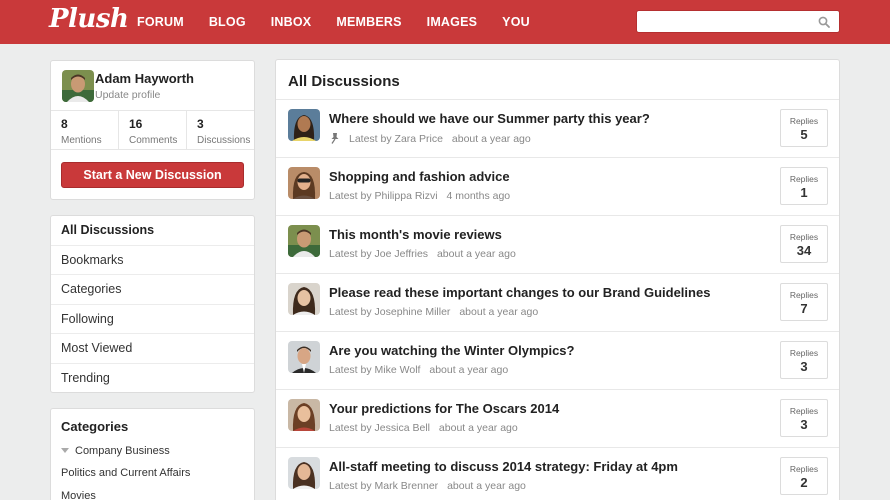  I want to click on replies-badge: Replies 5, so click(804, 128).